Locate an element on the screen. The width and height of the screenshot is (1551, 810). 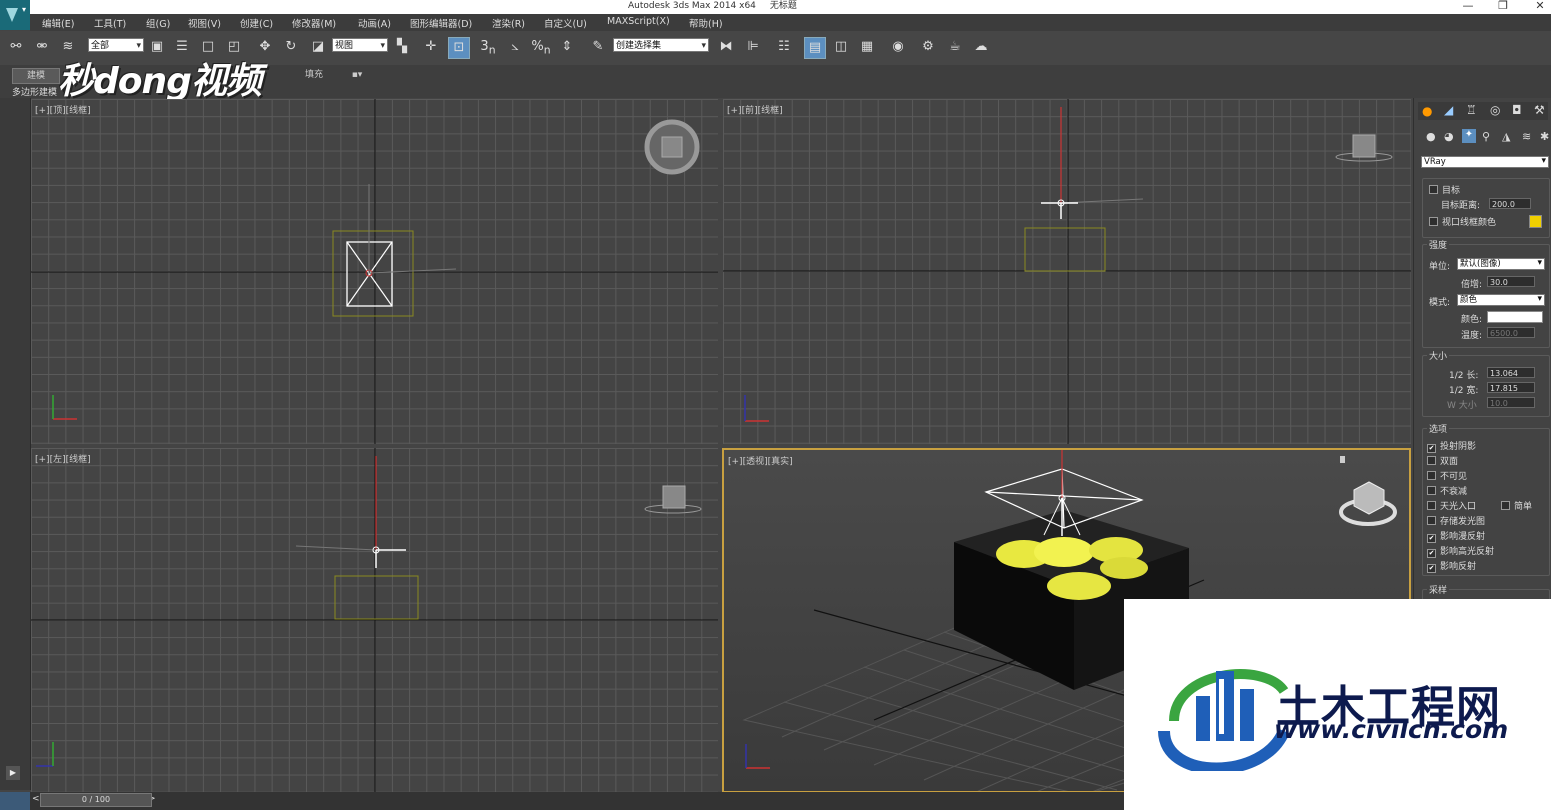
mirror-icon: ⧓ is located at coordinates (726, 47).